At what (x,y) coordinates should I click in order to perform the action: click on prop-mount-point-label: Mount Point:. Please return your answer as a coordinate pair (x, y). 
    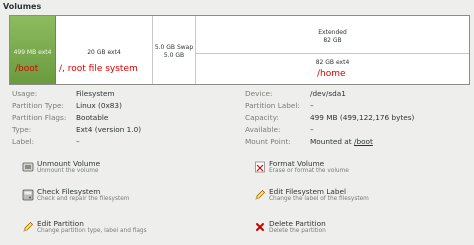
    Looking at the image, I should click on (268, 141).